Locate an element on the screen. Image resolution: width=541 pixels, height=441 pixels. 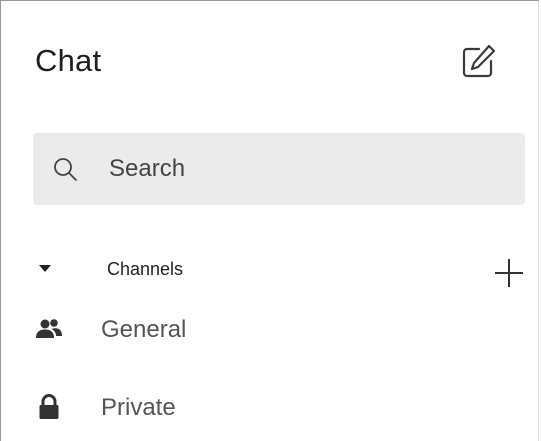
channel-item-private: Private is located at coordinates (245, 408).